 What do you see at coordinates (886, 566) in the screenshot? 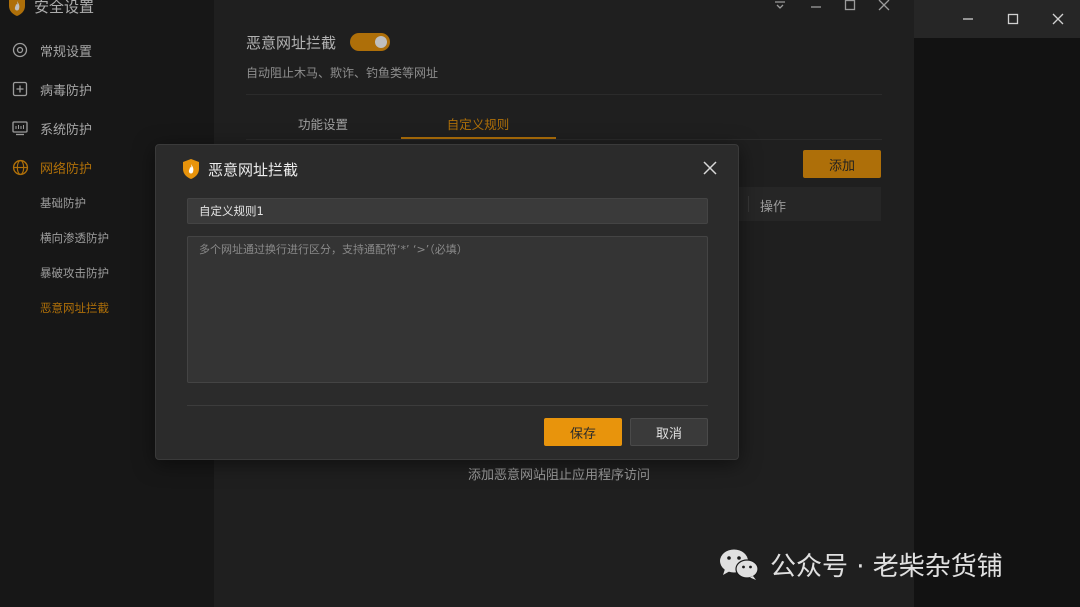
I see `watermark-text: 公众号 · 老柴杂货铺` at bounding box center [886, 566].